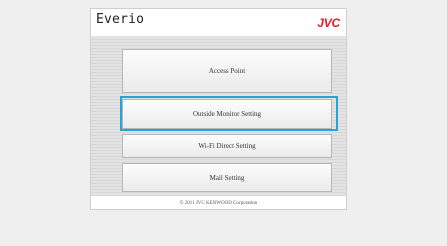 The image size is (447, 246). I want to click on access-point-button: Access Point, so click(227, 71).